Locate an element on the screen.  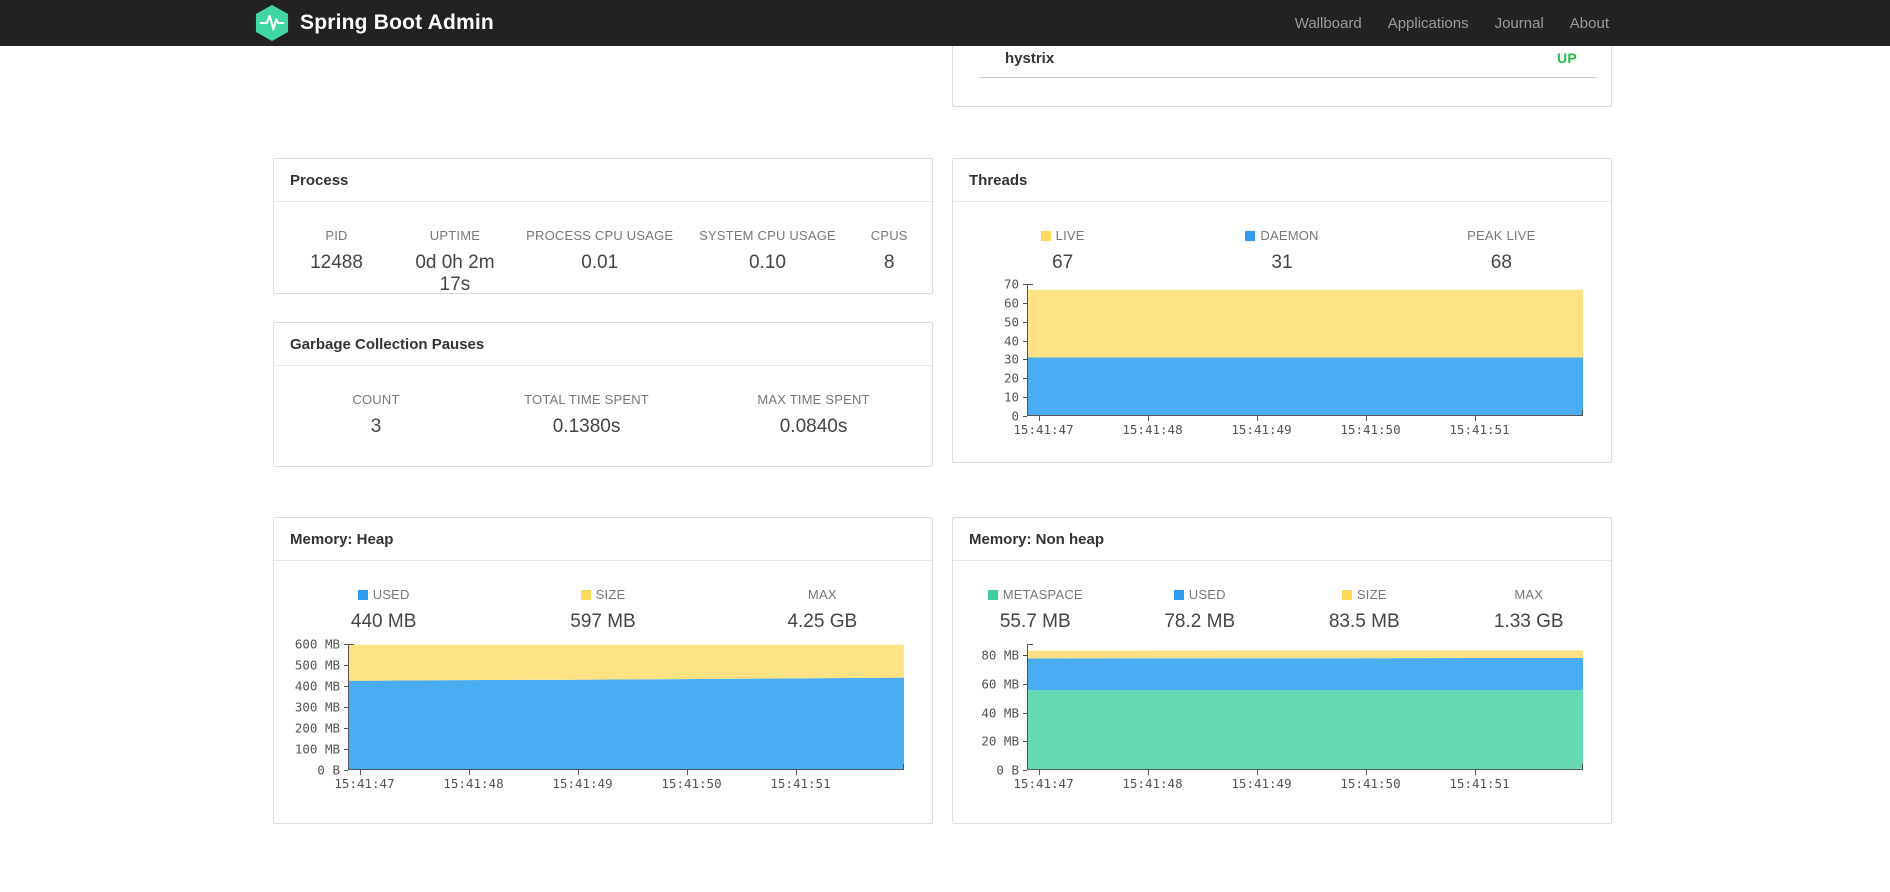
metric-value: 3 is located at coordinates (376, 426).